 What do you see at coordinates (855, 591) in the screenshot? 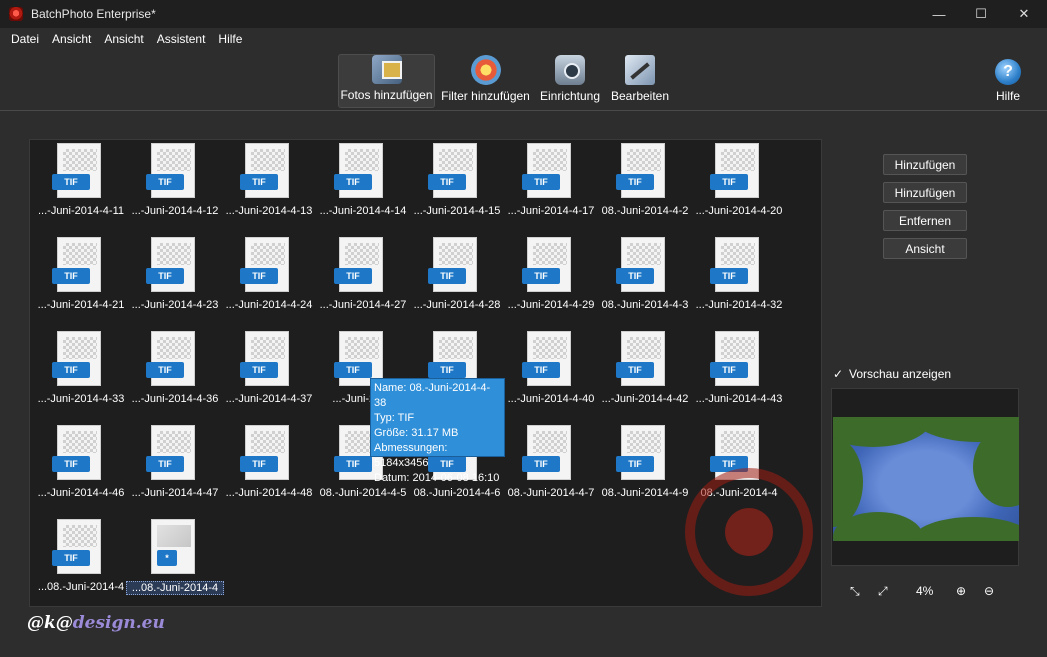
I see `fit-icon: ⤡` at bounding box center [855, 591].